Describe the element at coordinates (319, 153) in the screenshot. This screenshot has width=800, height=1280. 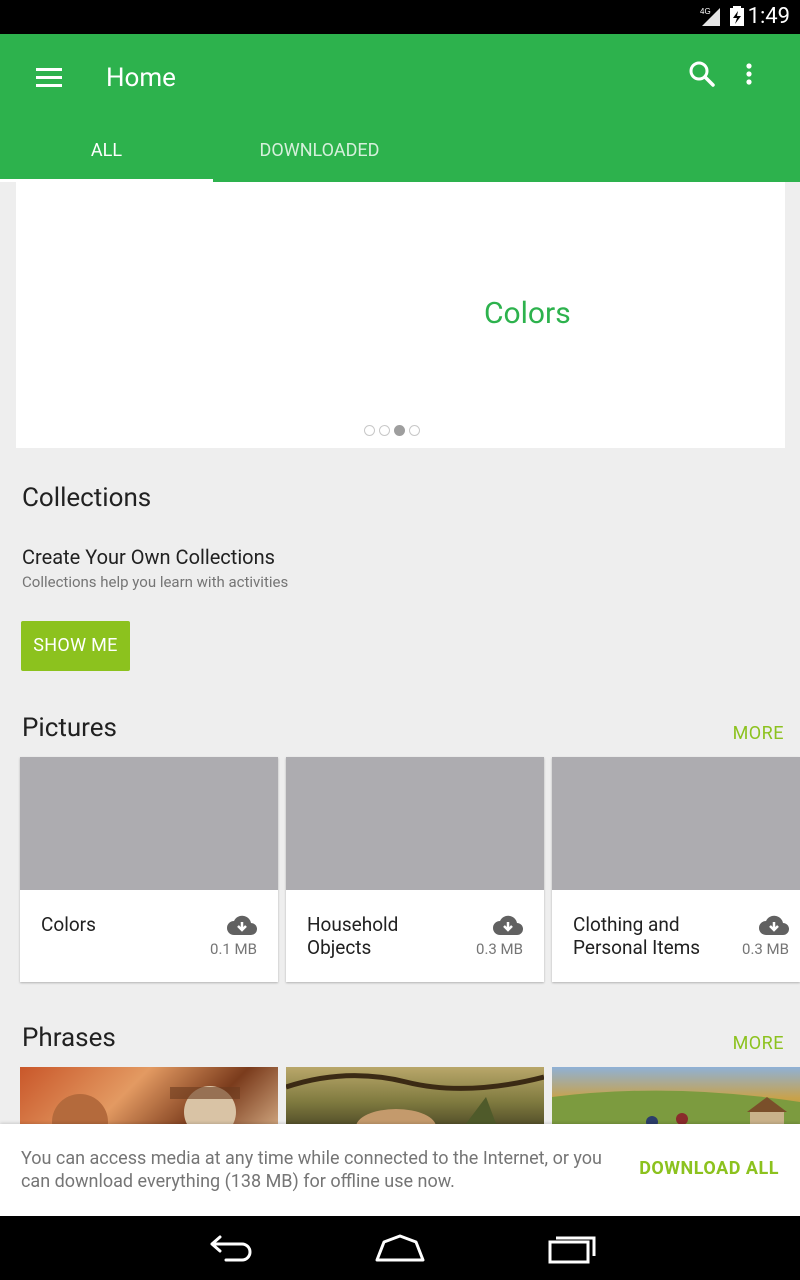
I see `tab-downloaded: DOWNLOADED` at that location.